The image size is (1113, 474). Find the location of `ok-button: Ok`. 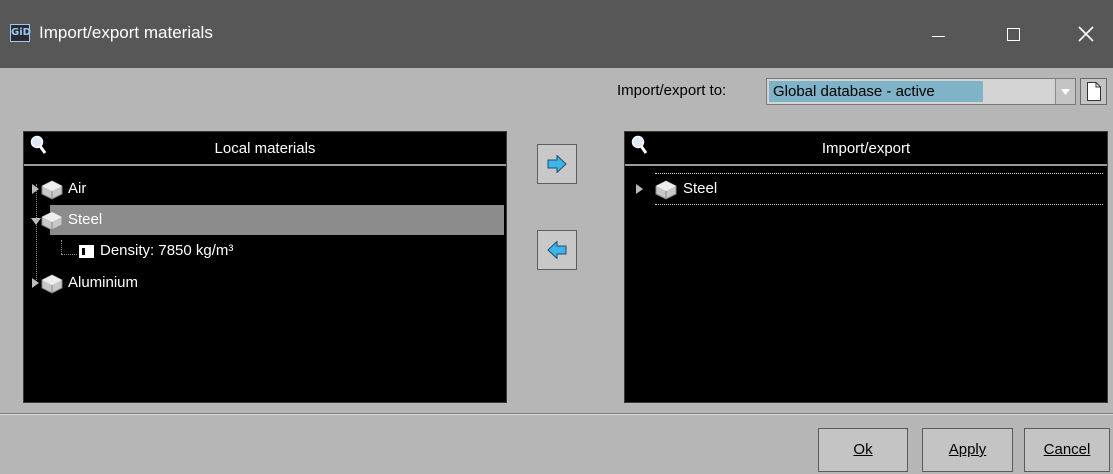

ok-button: Ok is located at coordinates (863, 450).